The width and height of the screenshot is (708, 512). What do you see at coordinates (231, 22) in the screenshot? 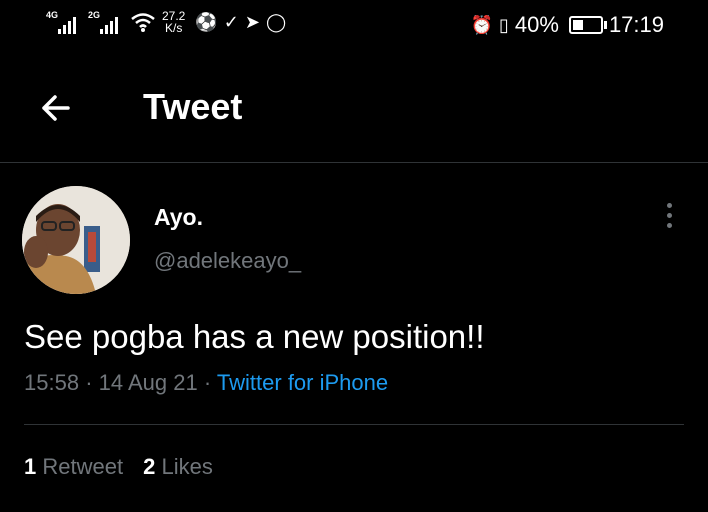
I see `download-done-icon: ✓` at bounding box center [231, 22].